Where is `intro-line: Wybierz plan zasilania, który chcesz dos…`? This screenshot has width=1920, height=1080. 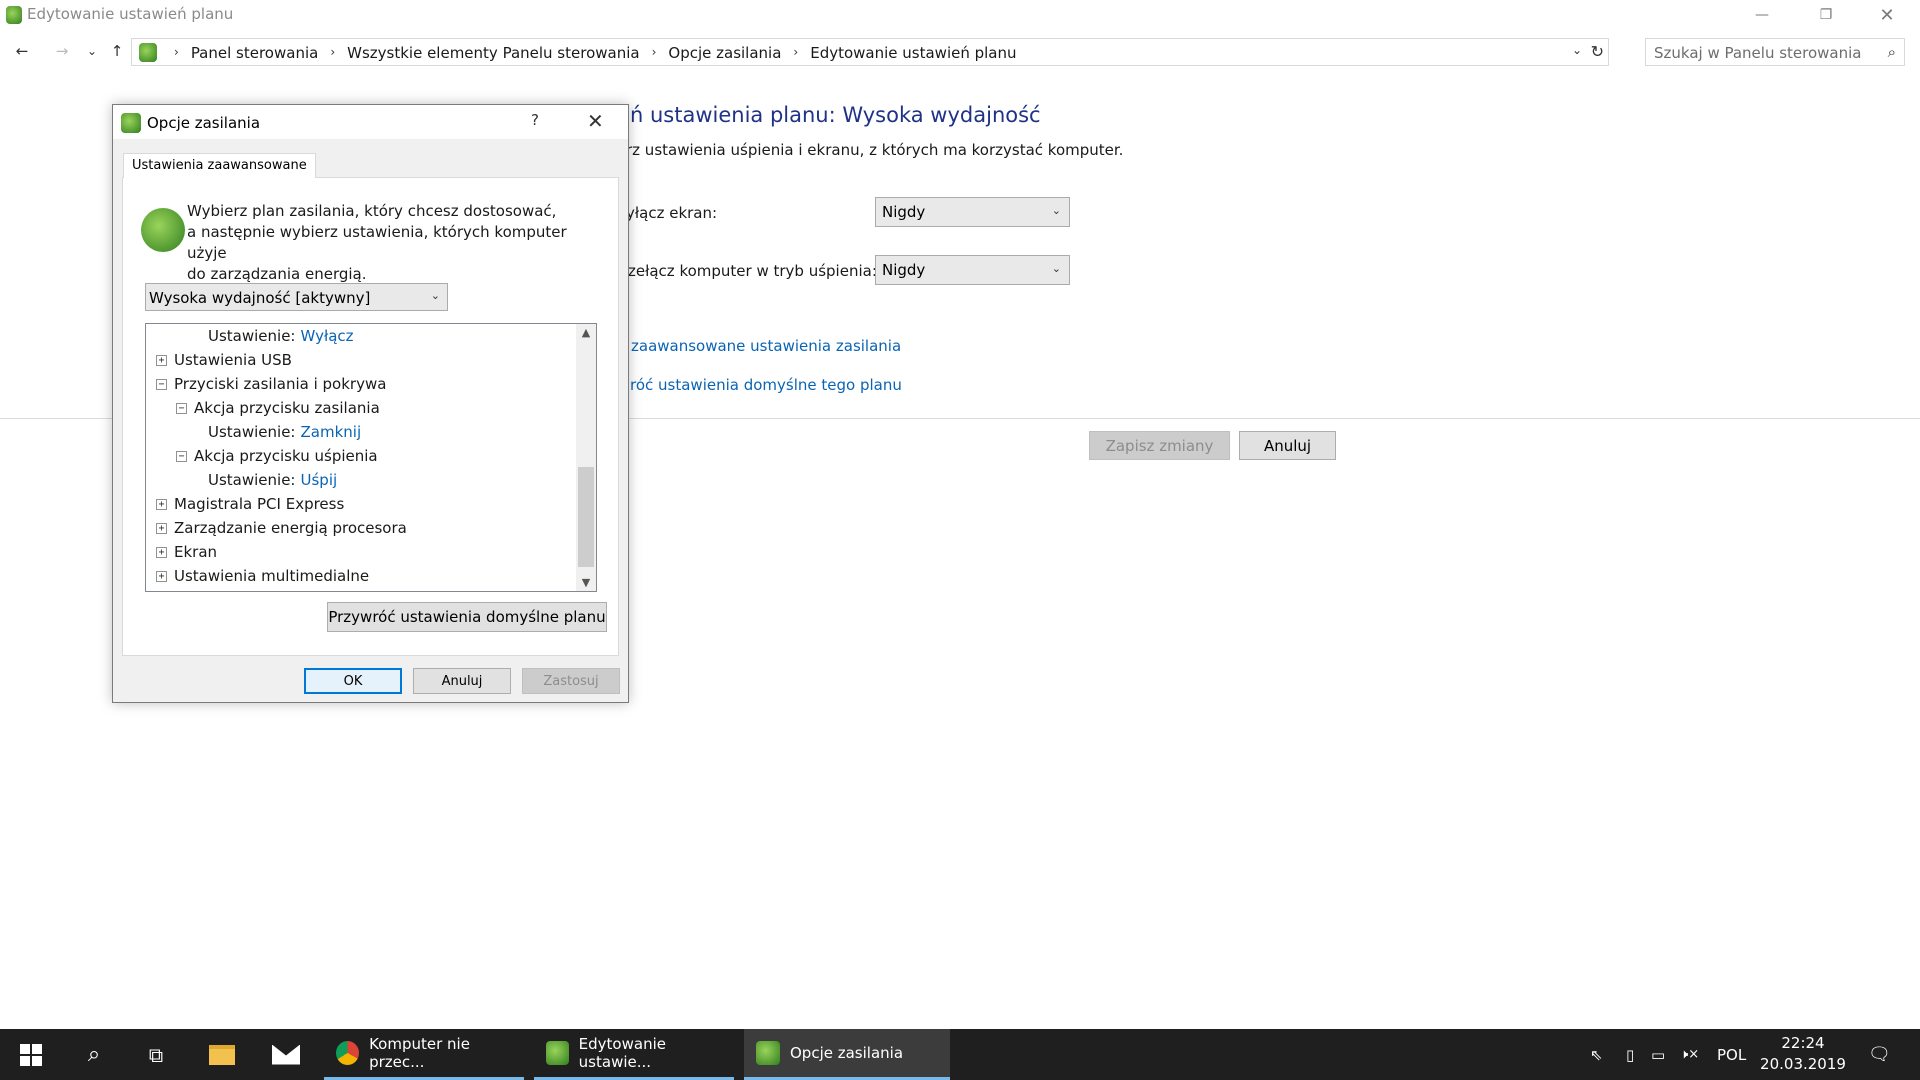 intro-line: Wybierz plan zasilania, który chcesz dos… is located at coordinates (372, 211).